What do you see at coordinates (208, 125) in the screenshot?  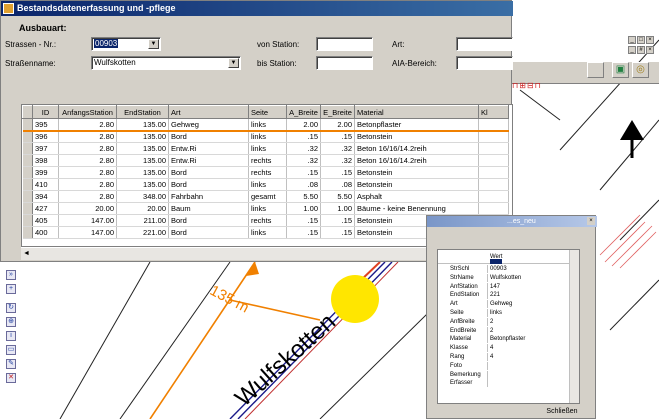 I see `table-cell: Gehweg` at bounding box center [208, 125].